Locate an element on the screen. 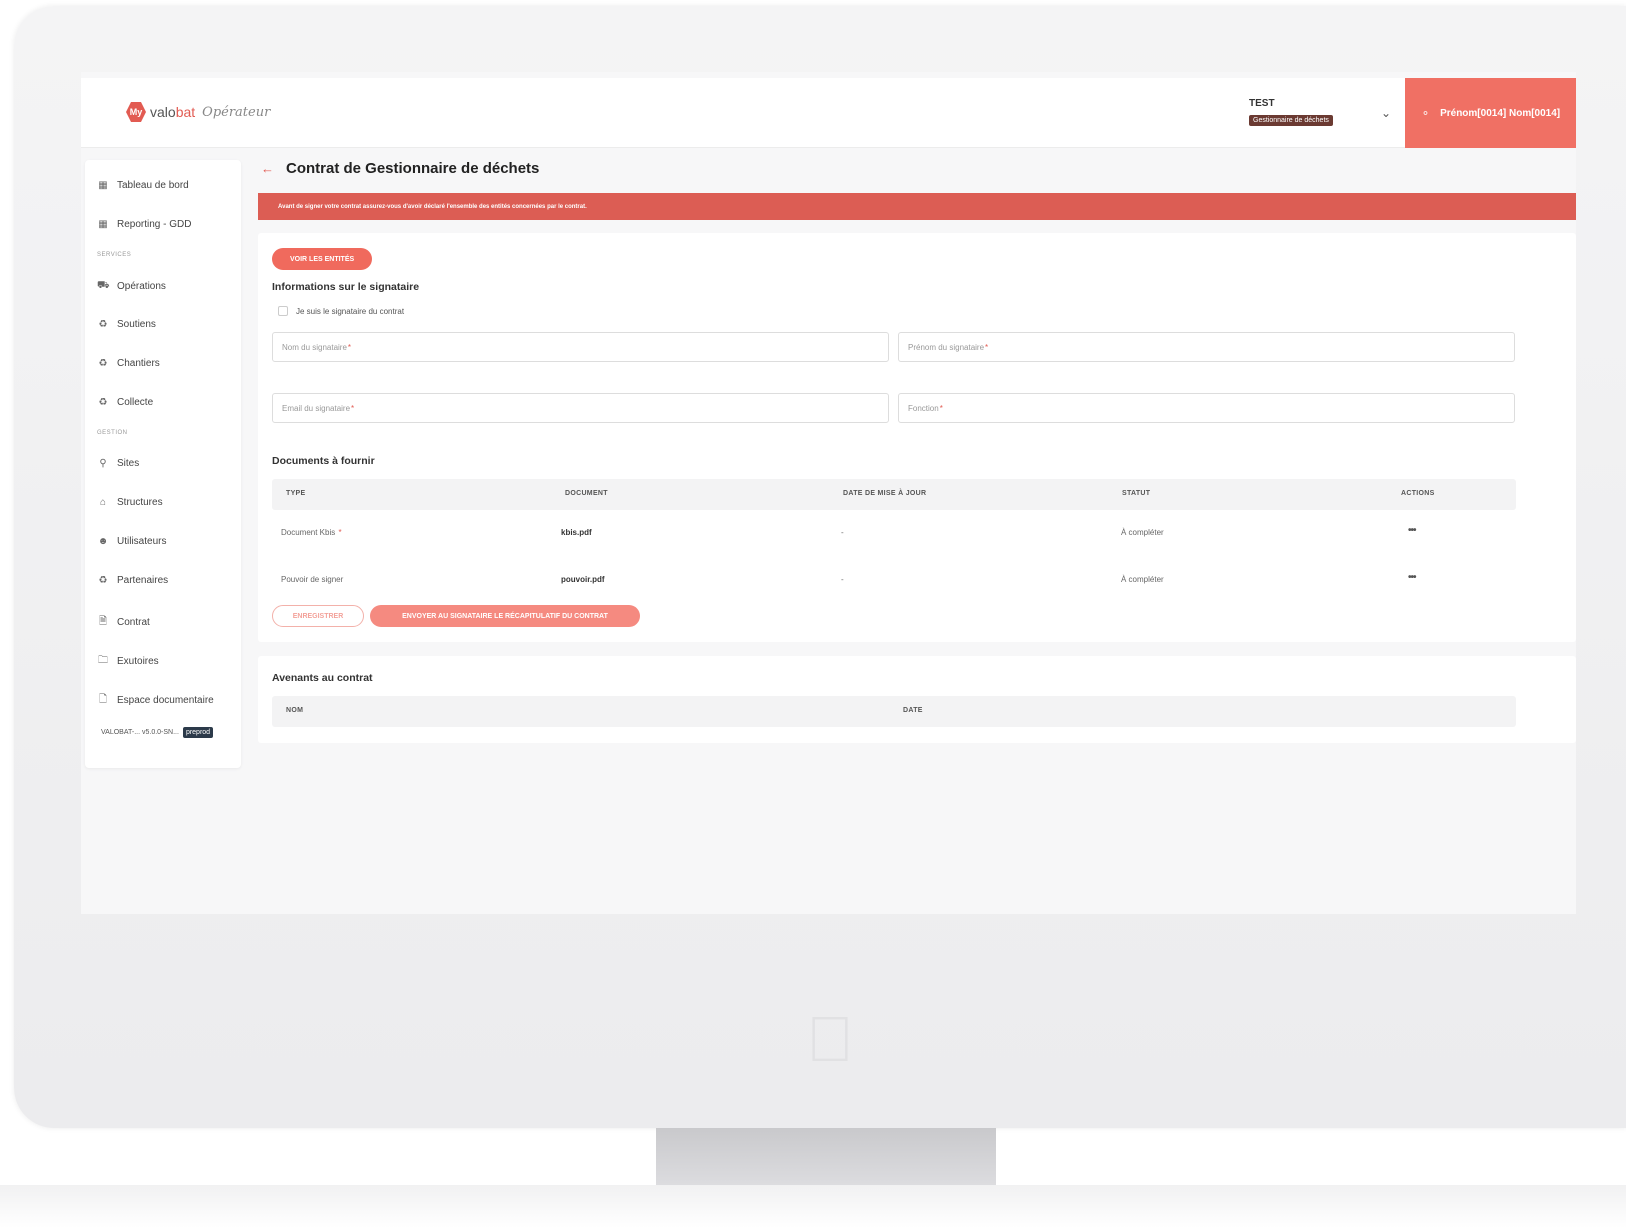 Image resolution: width=1626 pixels, height=1228 pixels. company-name: TEST is located at coordinates (1262, 103).